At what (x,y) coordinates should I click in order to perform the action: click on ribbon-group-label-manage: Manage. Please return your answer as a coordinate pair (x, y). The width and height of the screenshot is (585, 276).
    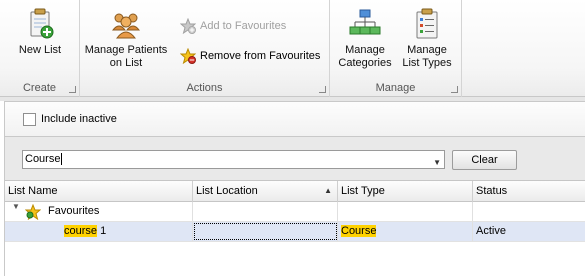
    Looking at the image, I should click on (395, 88).